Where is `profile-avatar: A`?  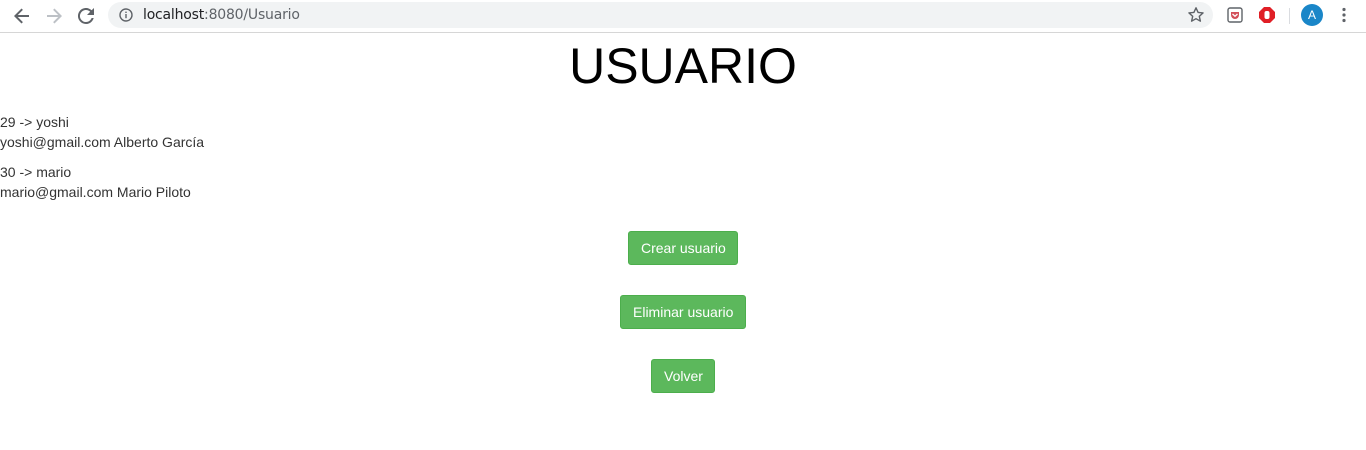 profile-avatar: A is located at coordinates (1312, 15).